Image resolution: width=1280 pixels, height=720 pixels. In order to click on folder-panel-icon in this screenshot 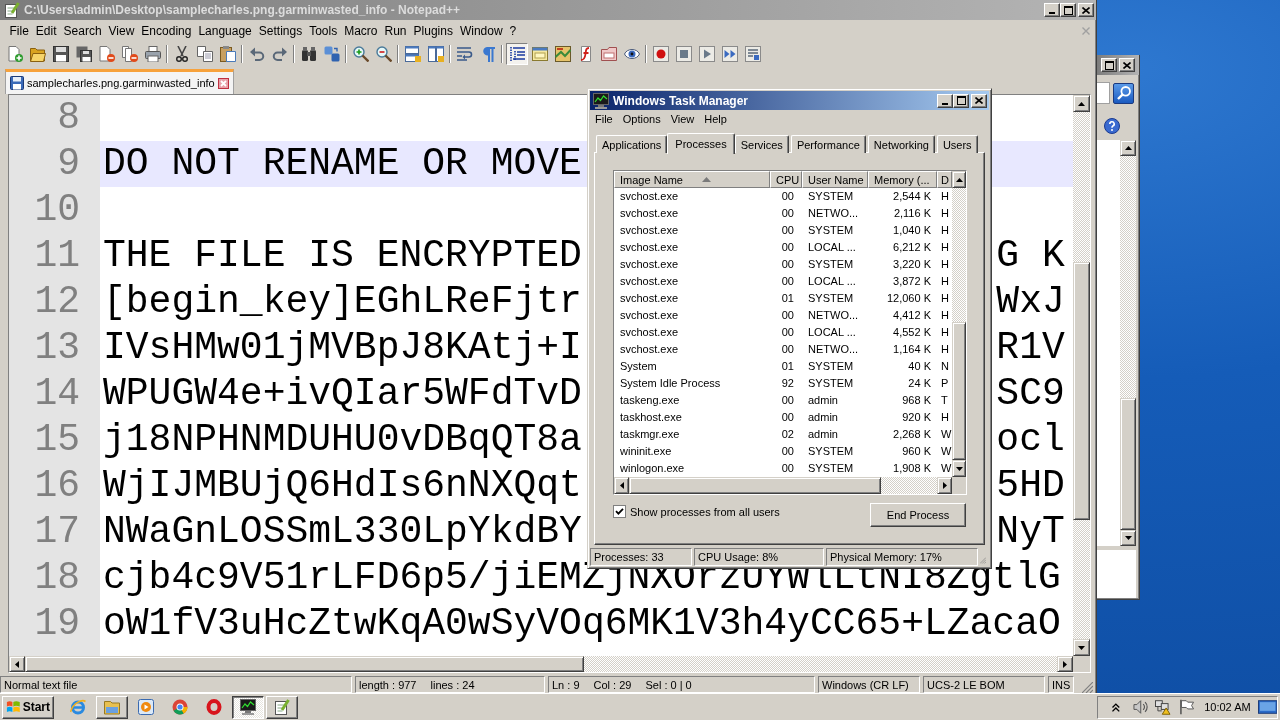, I will do `click(608, 54)`.